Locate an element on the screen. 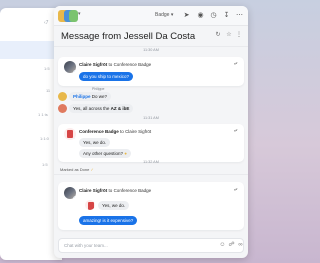 The height and width of the screenshot is (263, 320). message-bubble: Philippe Do we? is located at coordinates (90, 96).